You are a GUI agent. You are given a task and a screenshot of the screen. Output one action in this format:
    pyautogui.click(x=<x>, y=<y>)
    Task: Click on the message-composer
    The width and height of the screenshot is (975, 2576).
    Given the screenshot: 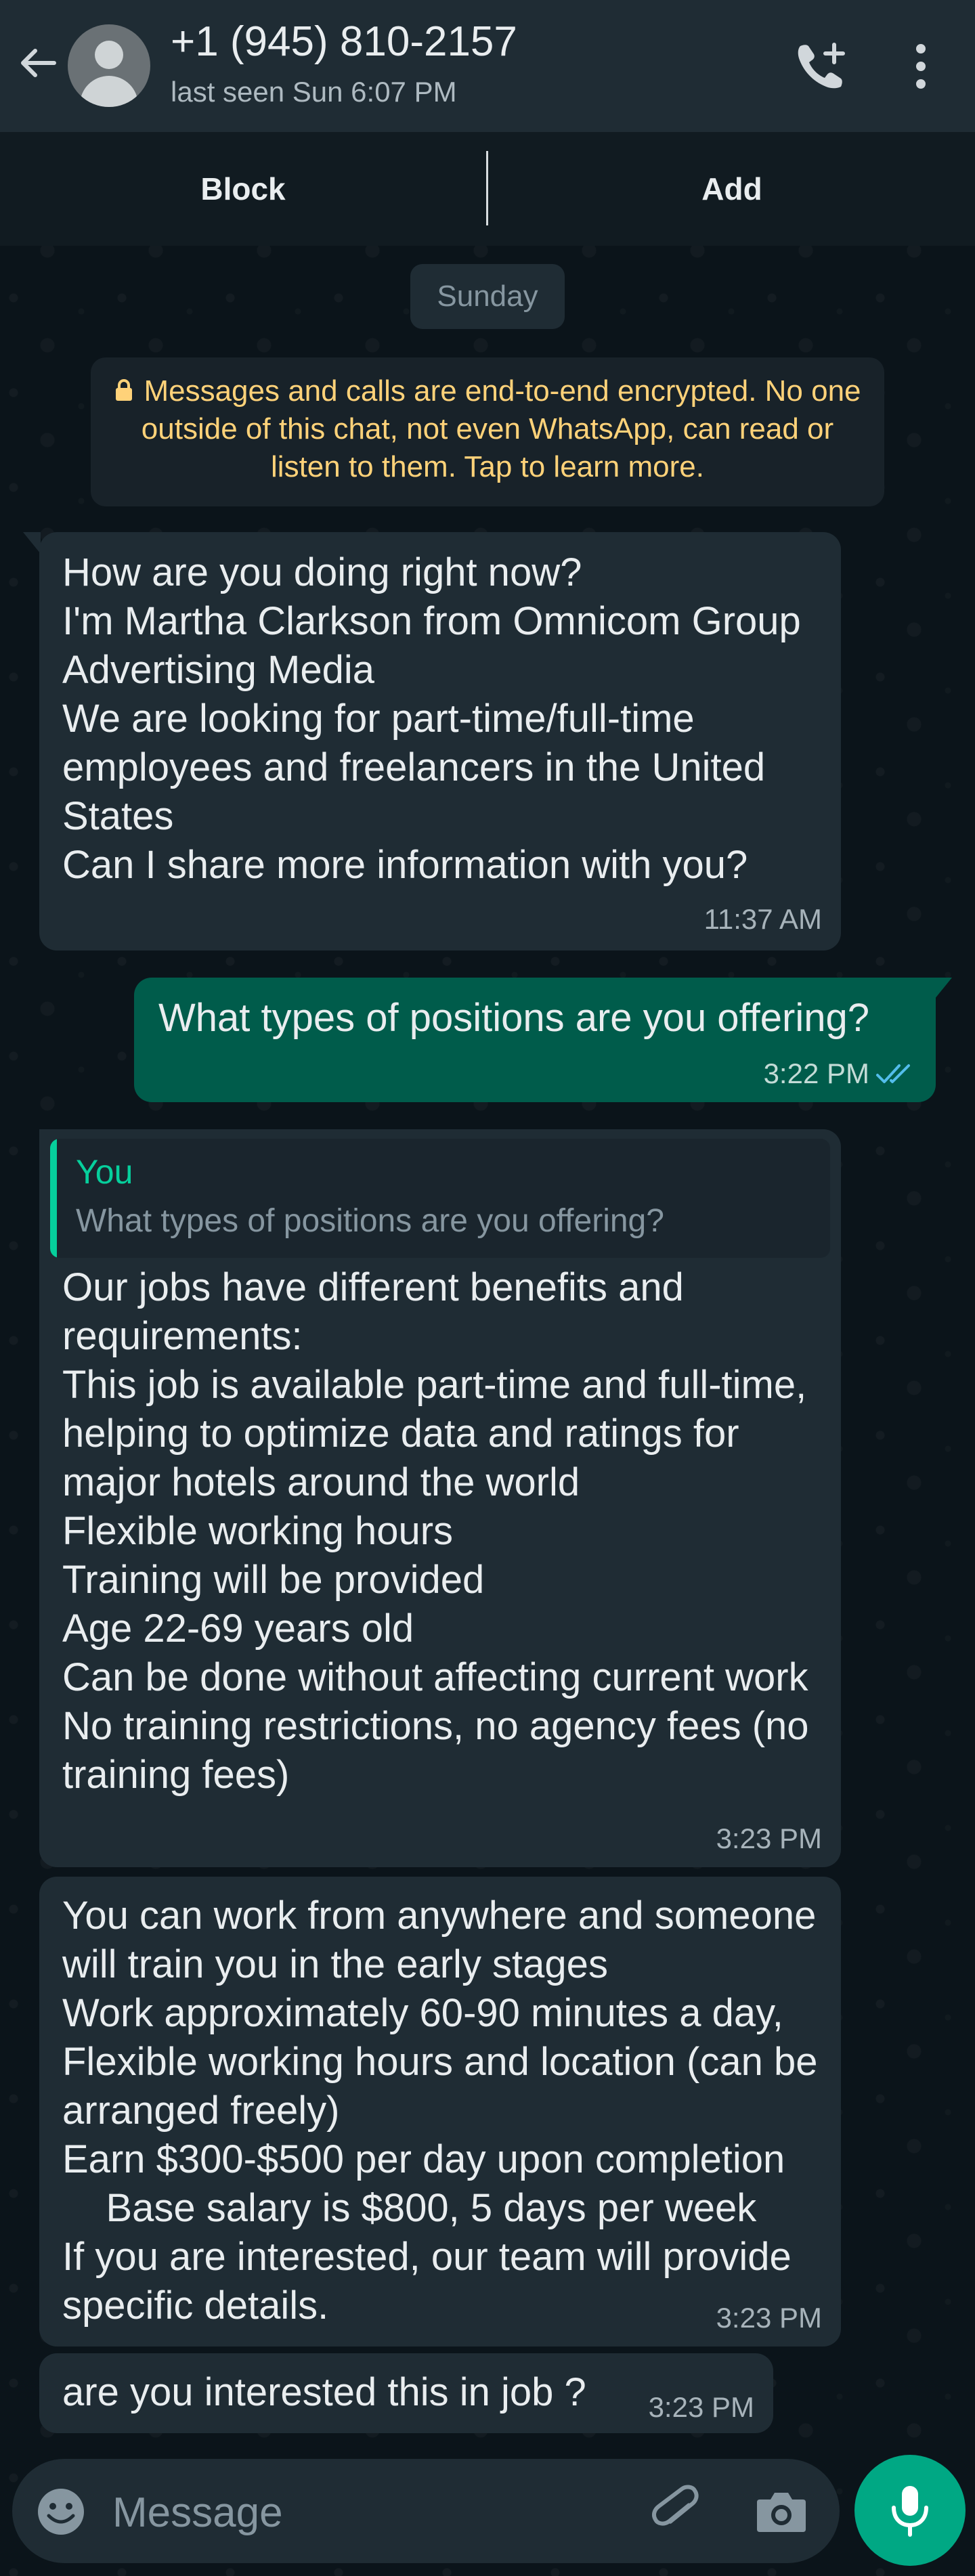 What is the action you would take?
    pyautogui.click(x=426, y=2511)
    